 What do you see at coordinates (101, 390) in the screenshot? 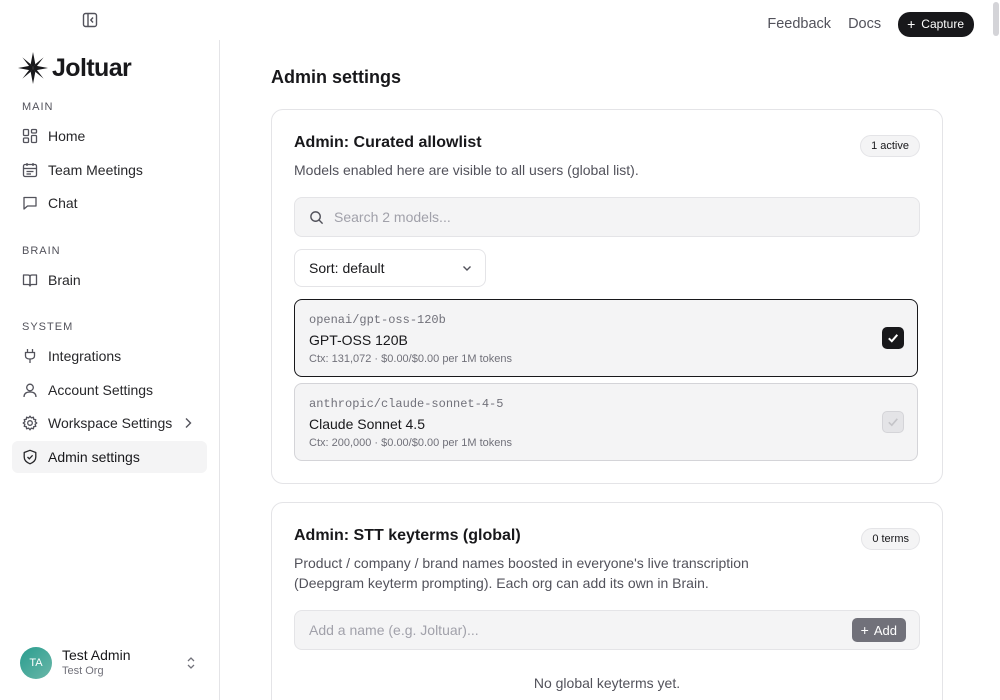
I see `sidebar-item-label: Account Settings` at bounding box center [101, 390].